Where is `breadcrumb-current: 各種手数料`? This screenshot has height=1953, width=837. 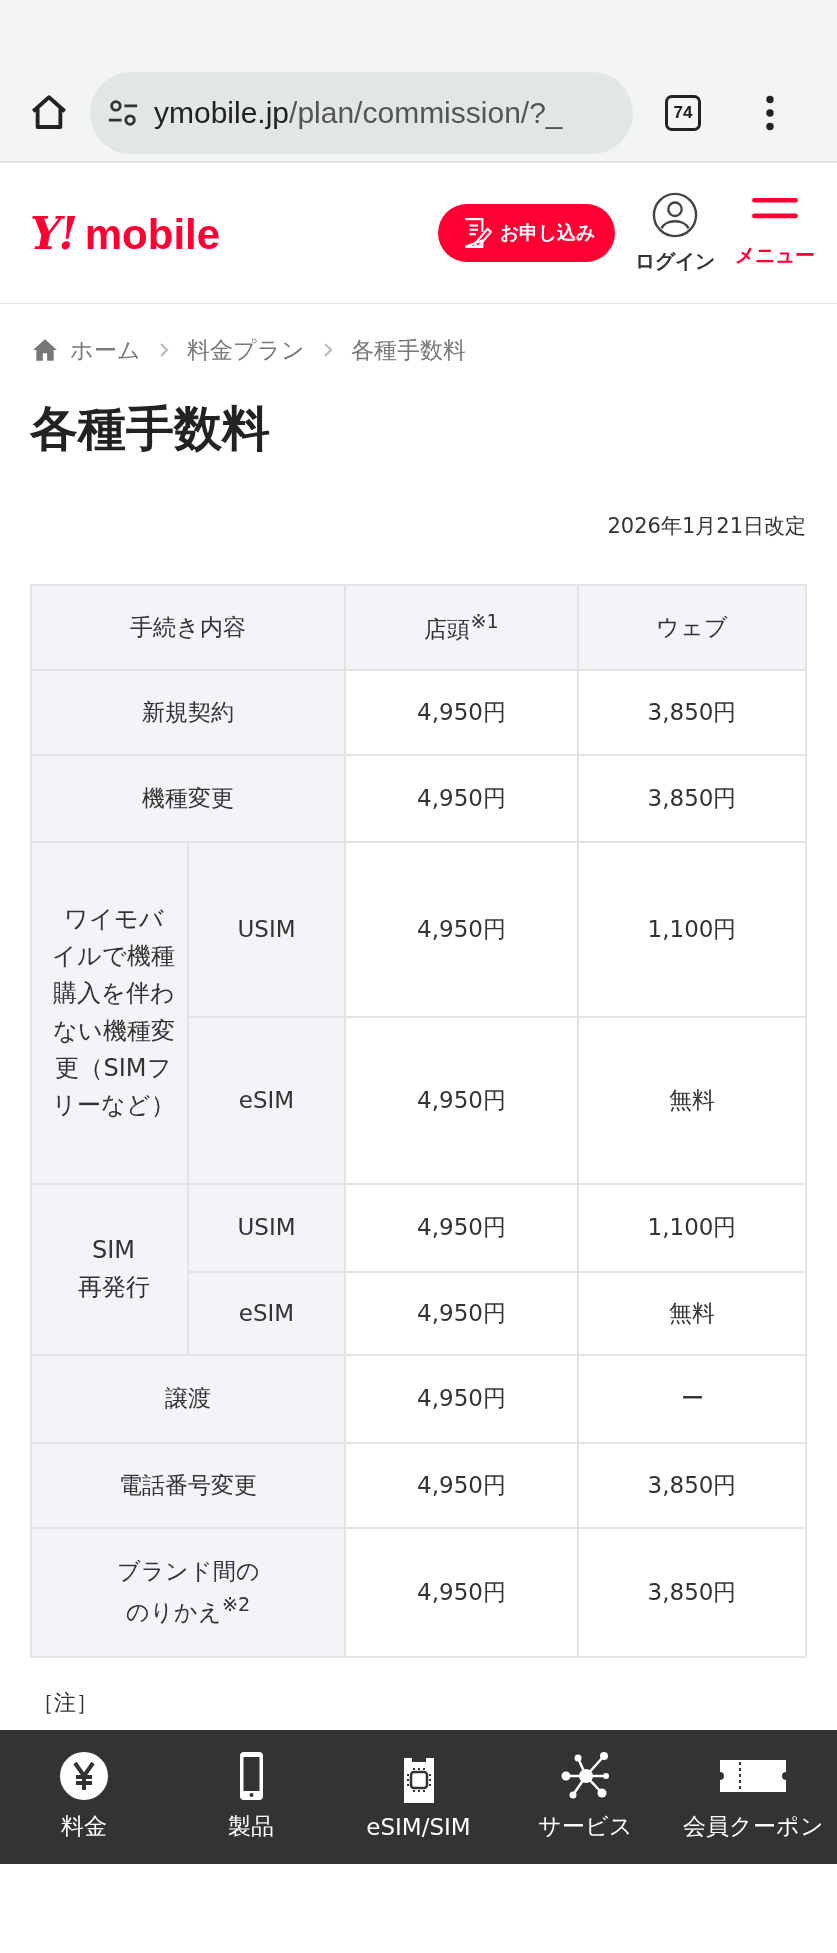
breadcrumb-current: 各種手数料 is located at coordinates (408, 350).